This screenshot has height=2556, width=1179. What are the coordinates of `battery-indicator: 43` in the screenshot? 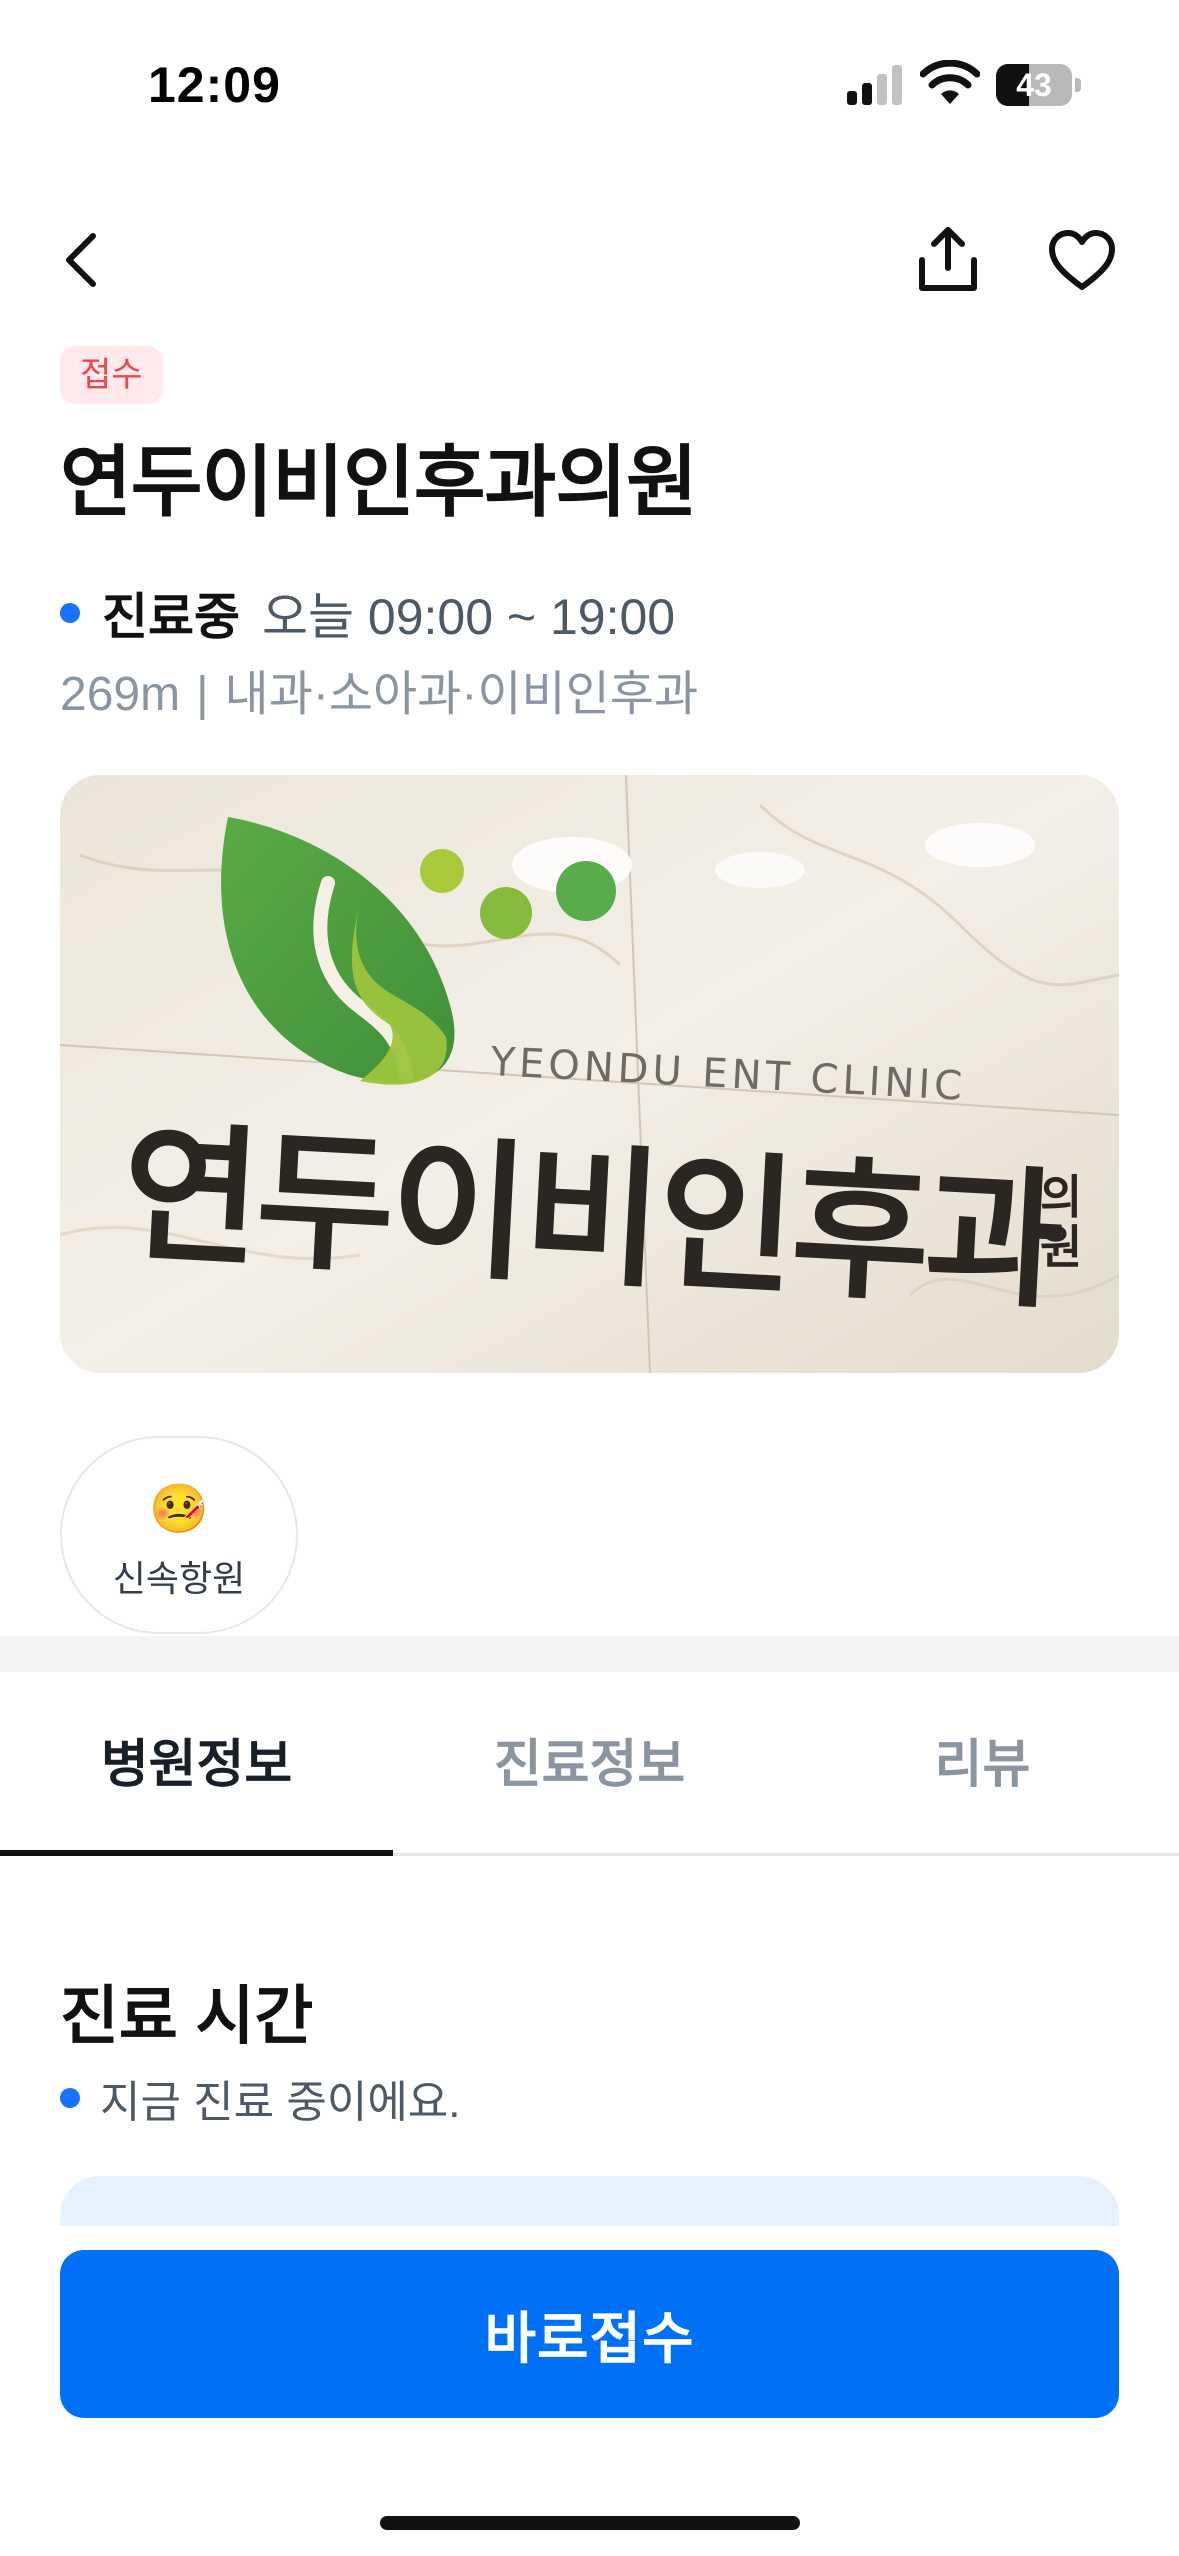 It's located at (1039, 85).